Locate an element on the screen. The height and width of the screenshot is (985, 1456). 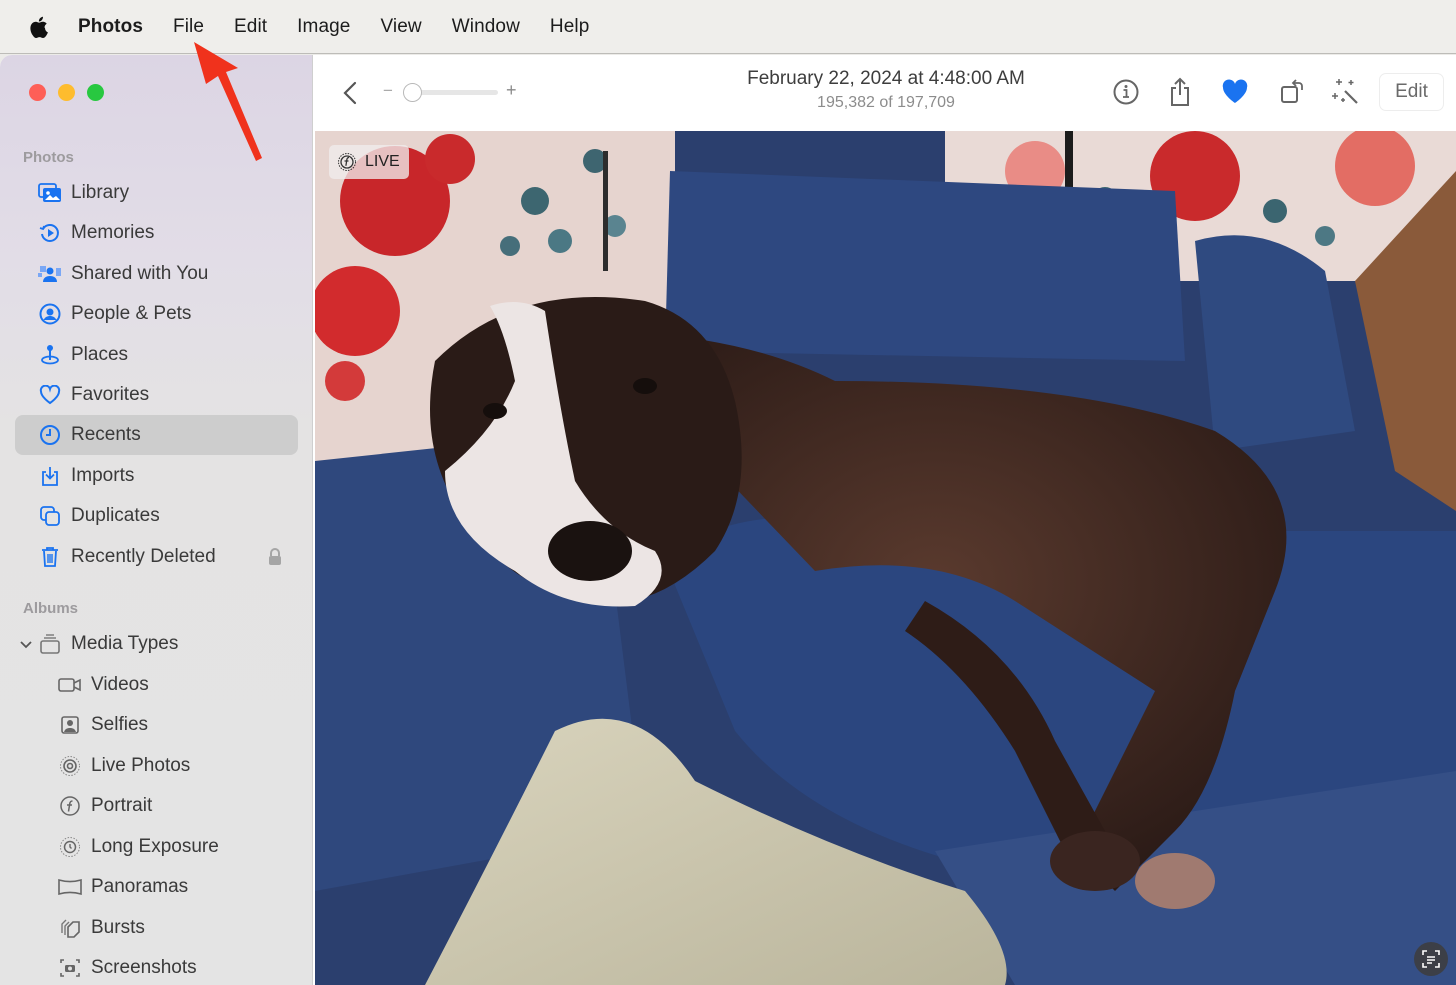
menu-help: Help is located at coordinates (569, 27).